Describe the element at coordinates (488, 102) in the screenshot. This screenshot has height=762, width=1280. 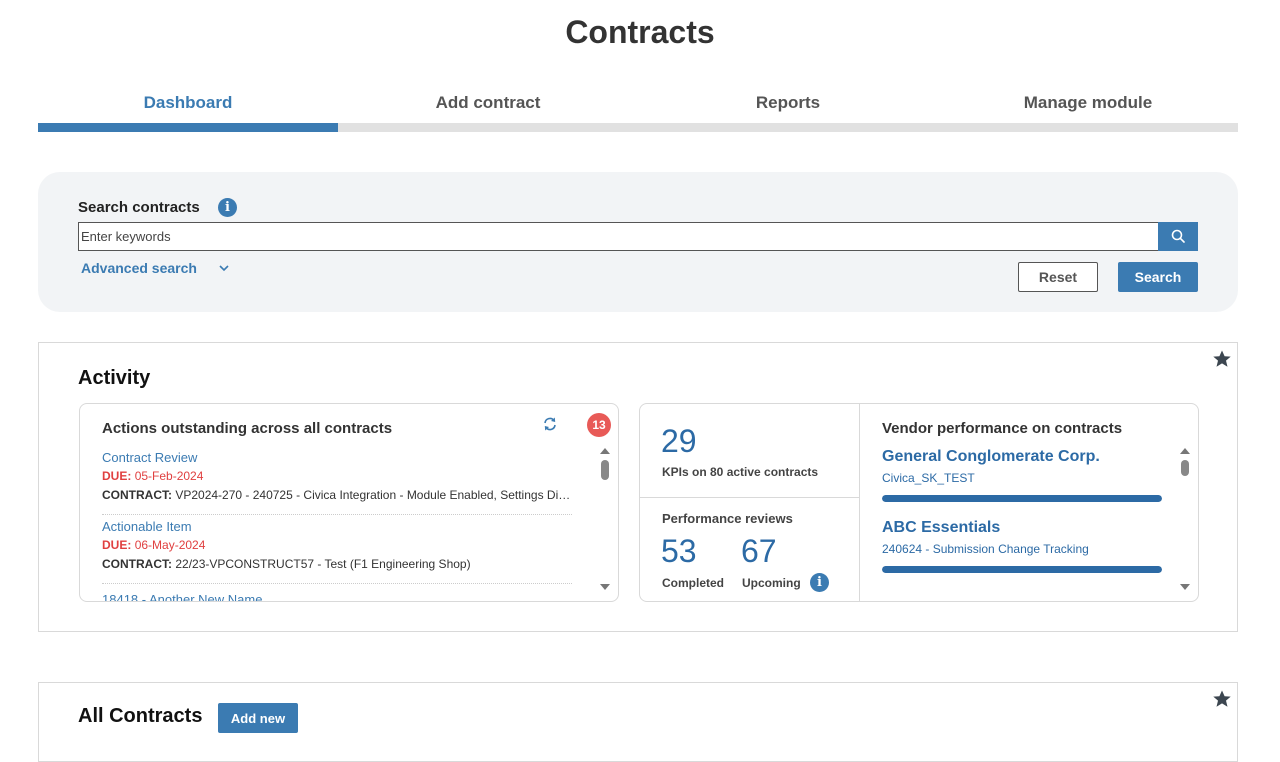
I see `tab-label: Add contract` at that location.